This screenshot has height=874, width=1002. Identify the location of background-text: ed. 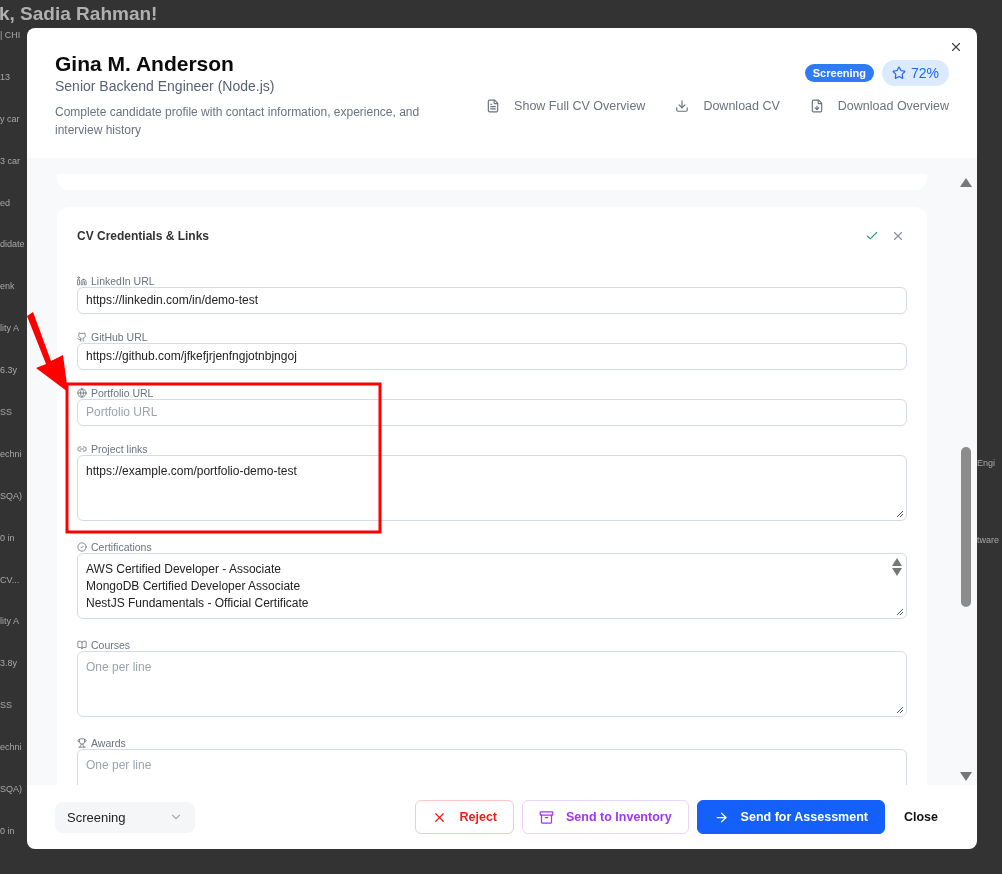
(5, 203).